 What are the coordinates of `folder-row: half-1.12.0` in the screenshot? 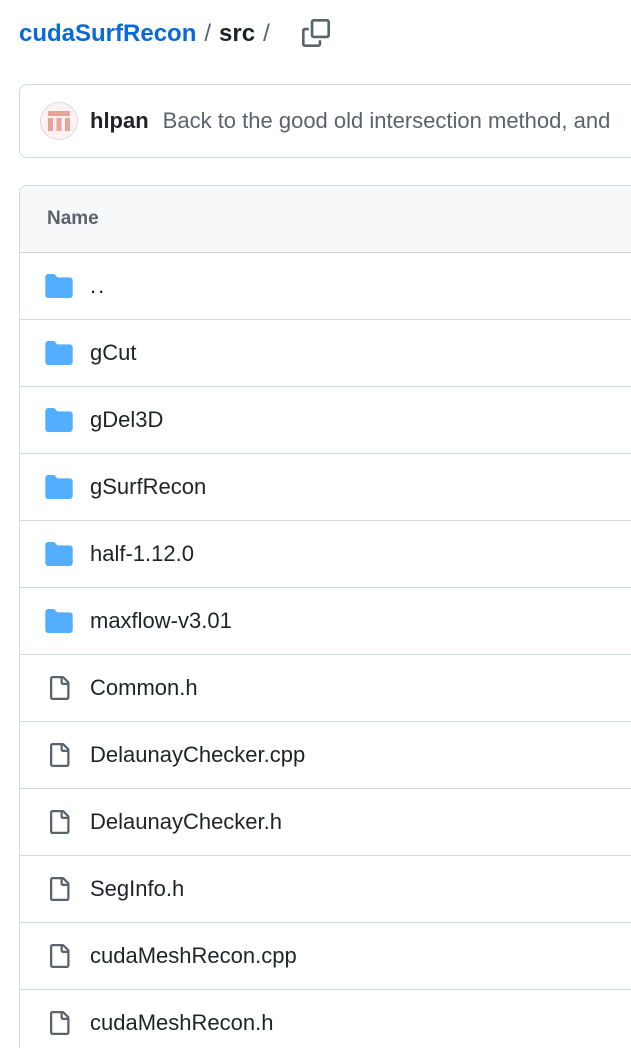 It's located at (325, 554).